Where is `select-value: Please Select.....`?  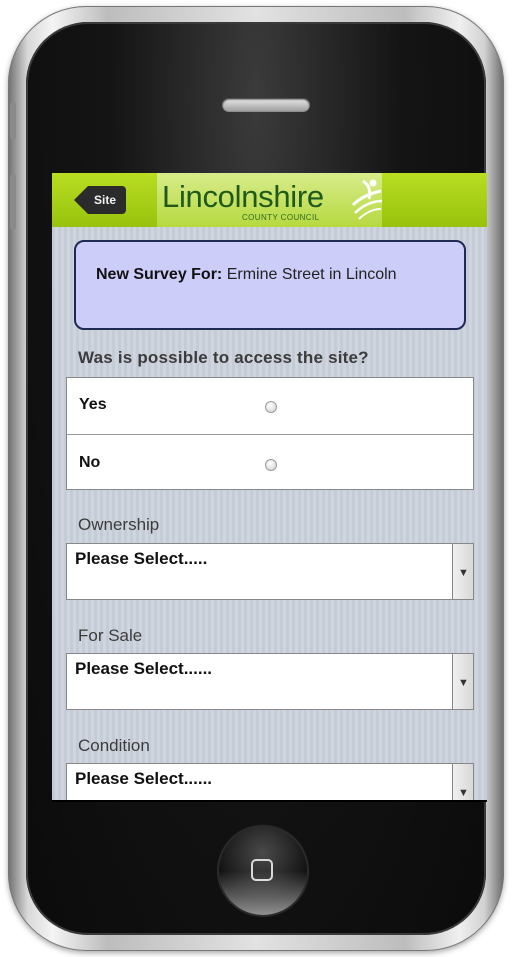
select-value: Please Select..... is located at coordinates (141, 558).